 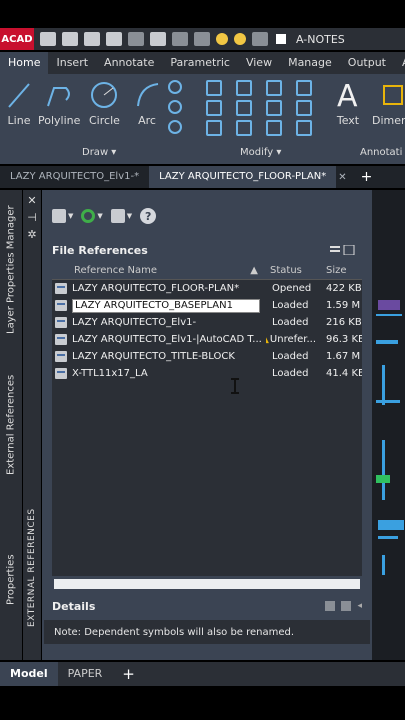 What do you see at coordinates (214, 108) in the screenshot?
I see `copy-icon` at bounding box center [214, 108].